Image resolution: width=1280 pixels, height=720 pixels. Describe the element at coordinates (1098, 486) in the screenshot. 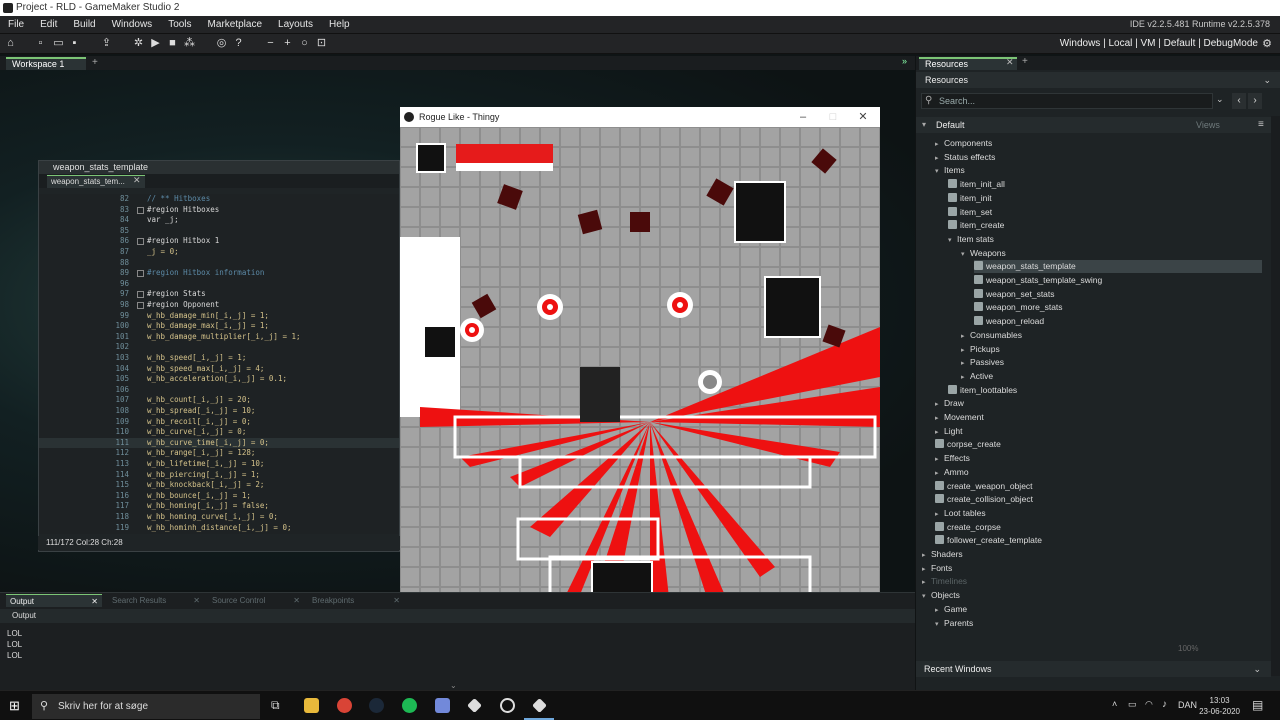

I see `resource-script-item: create_weapon_object` at that location.